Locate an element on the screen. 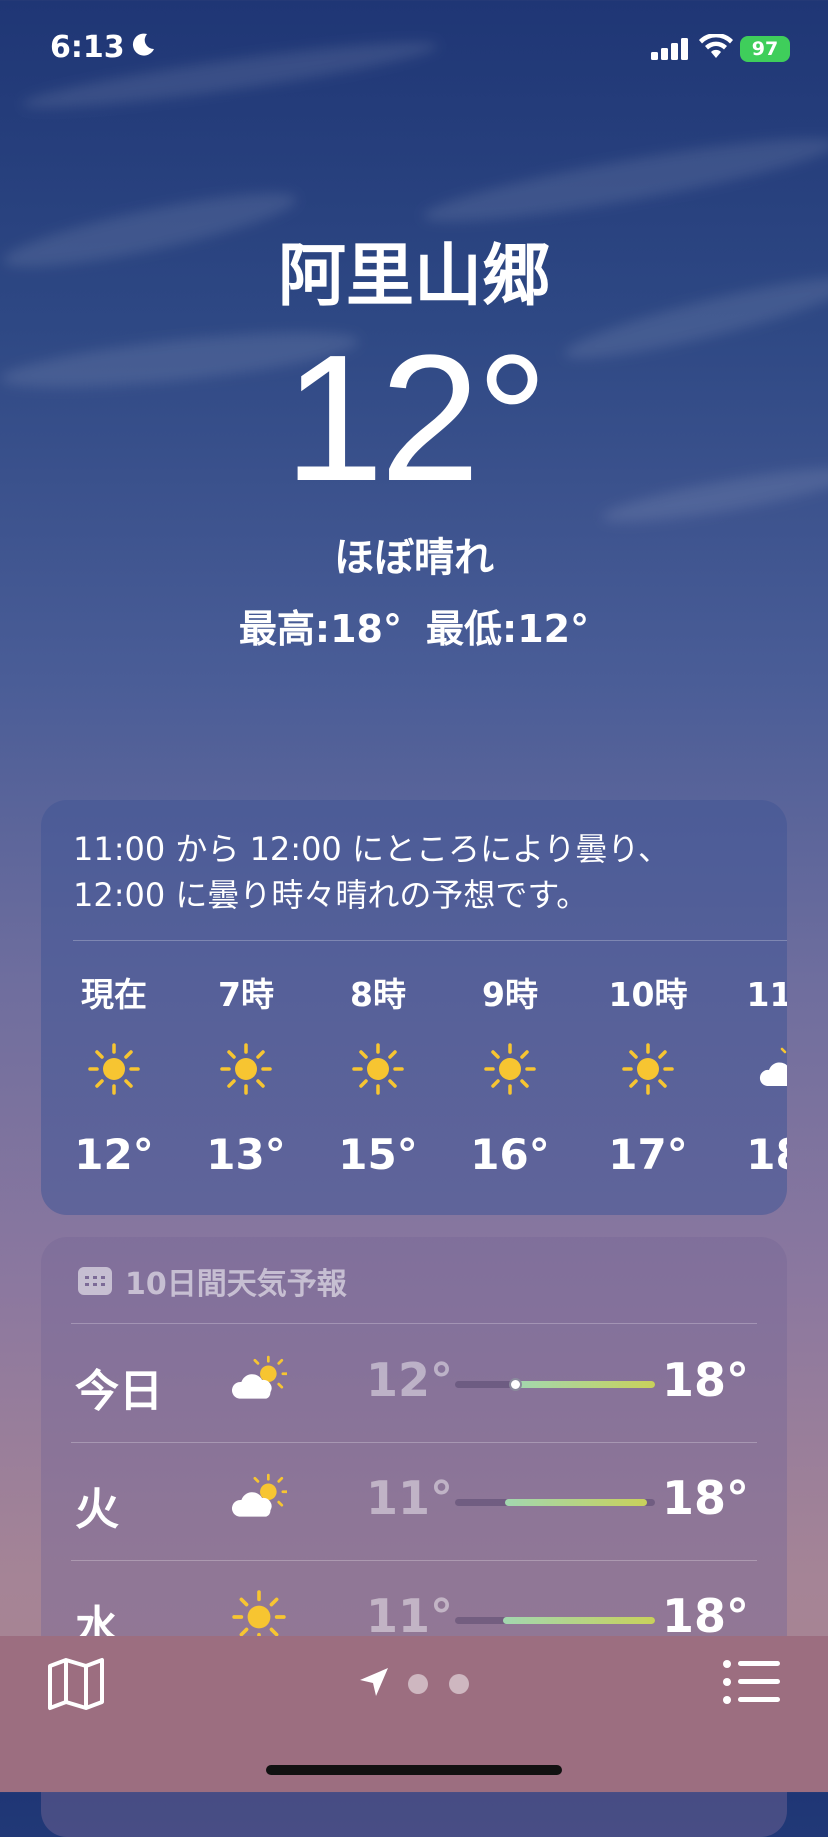 This screenshot has height=1837, width=828. high-temperature: 最高:18° is located at coordinates (320, 629).